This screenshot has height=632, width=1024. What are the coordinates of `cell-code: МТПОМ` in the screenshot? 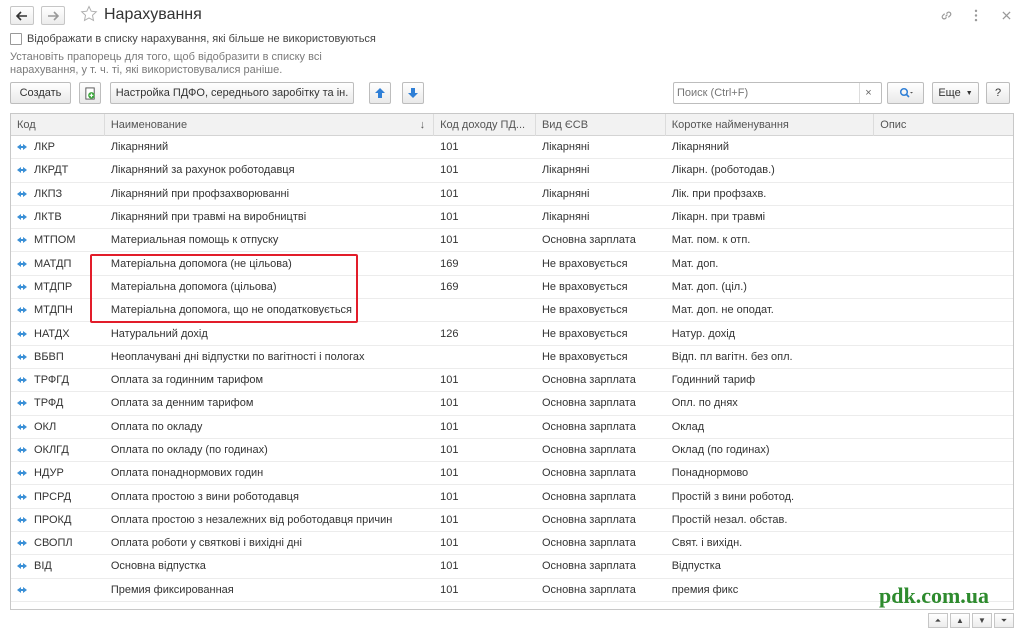 It's located at (58, 240).